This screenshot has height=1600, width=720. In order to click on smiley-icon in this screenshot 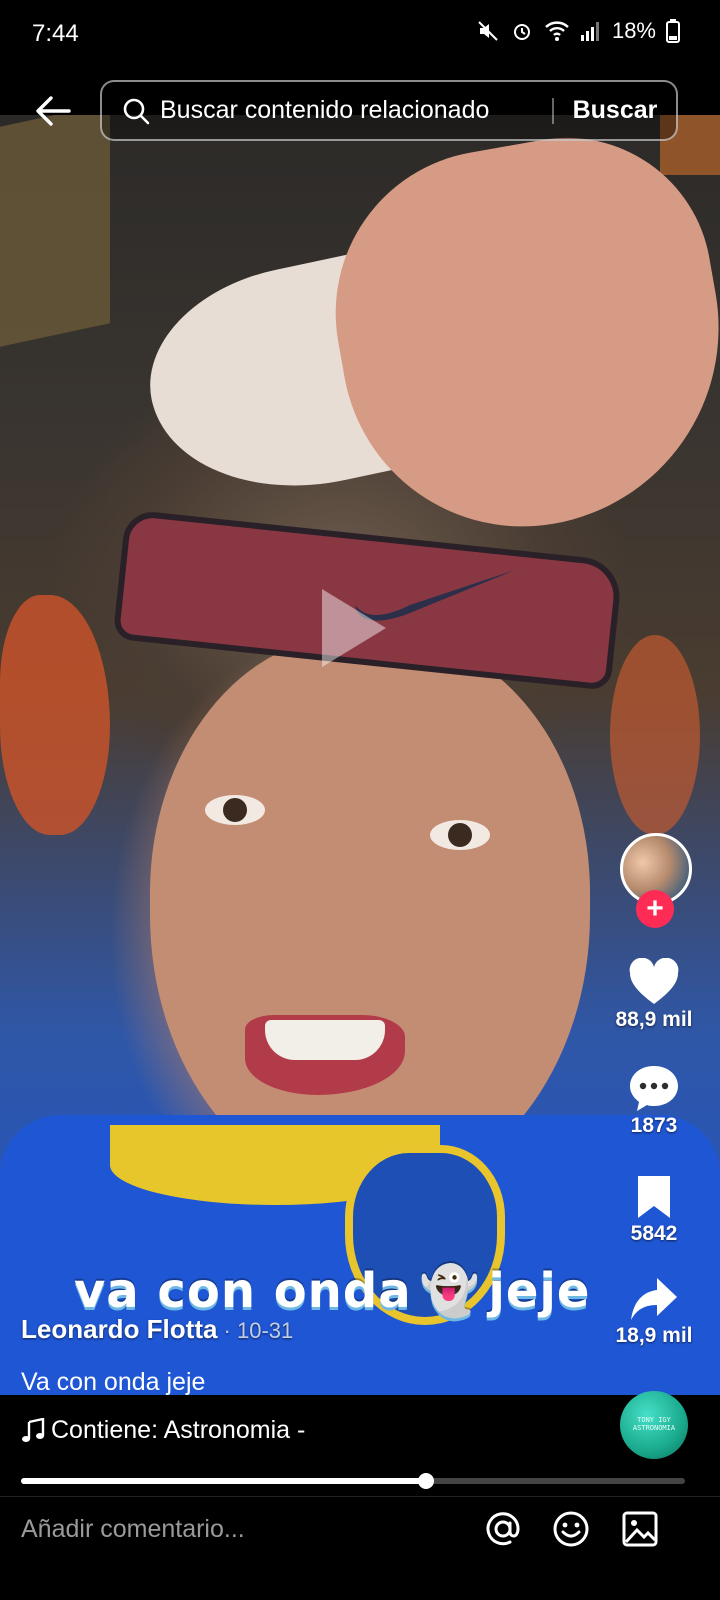, I will do `click(571, 1529)`.